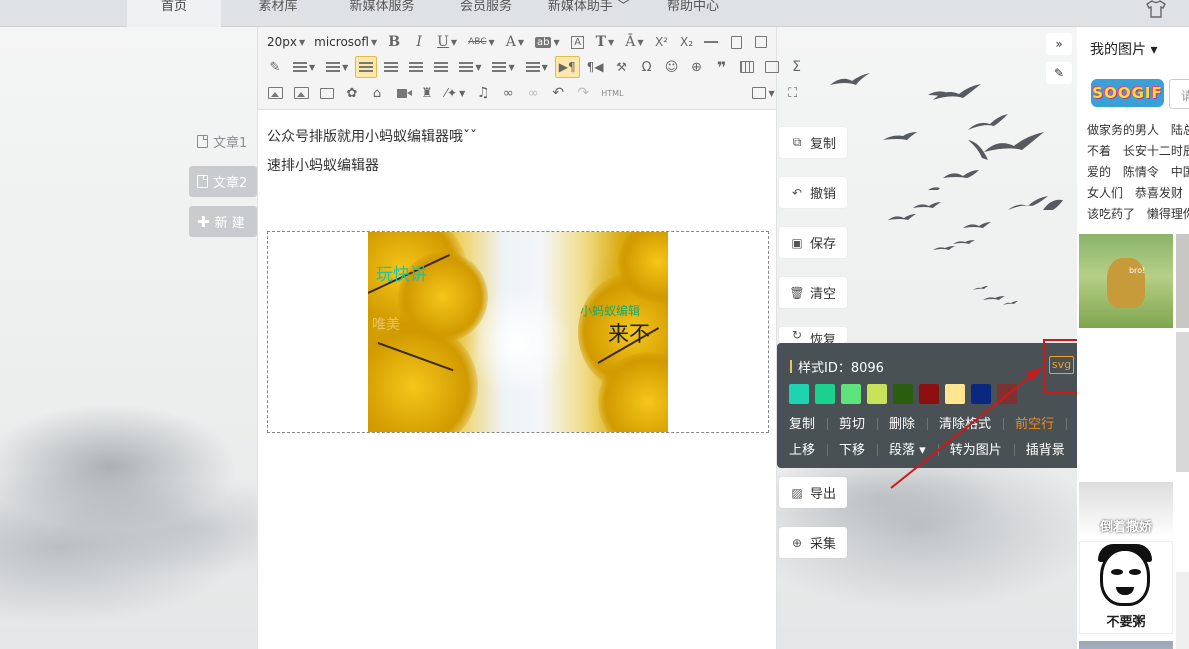  Describe the element at coordinates (402, 93) in the screenshot. I see `video-icon` at that location.